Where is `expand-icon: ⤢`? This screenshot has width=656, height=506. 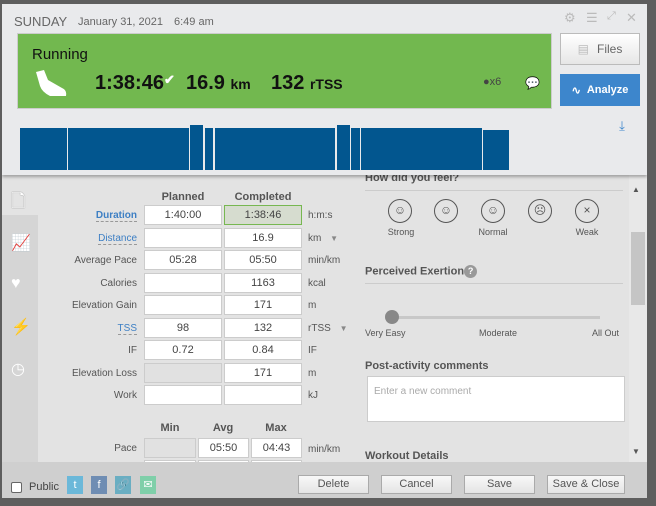
expand-icon: ⤢ is located at coordinates (611, 16).